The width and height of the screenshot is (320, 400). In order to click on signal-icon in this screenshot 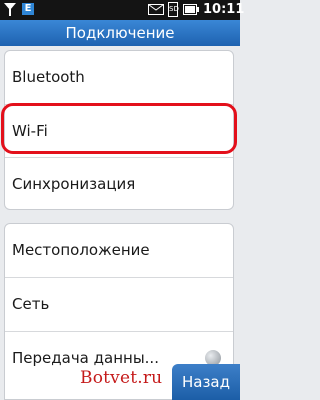, I will do `click(10, 9)`.